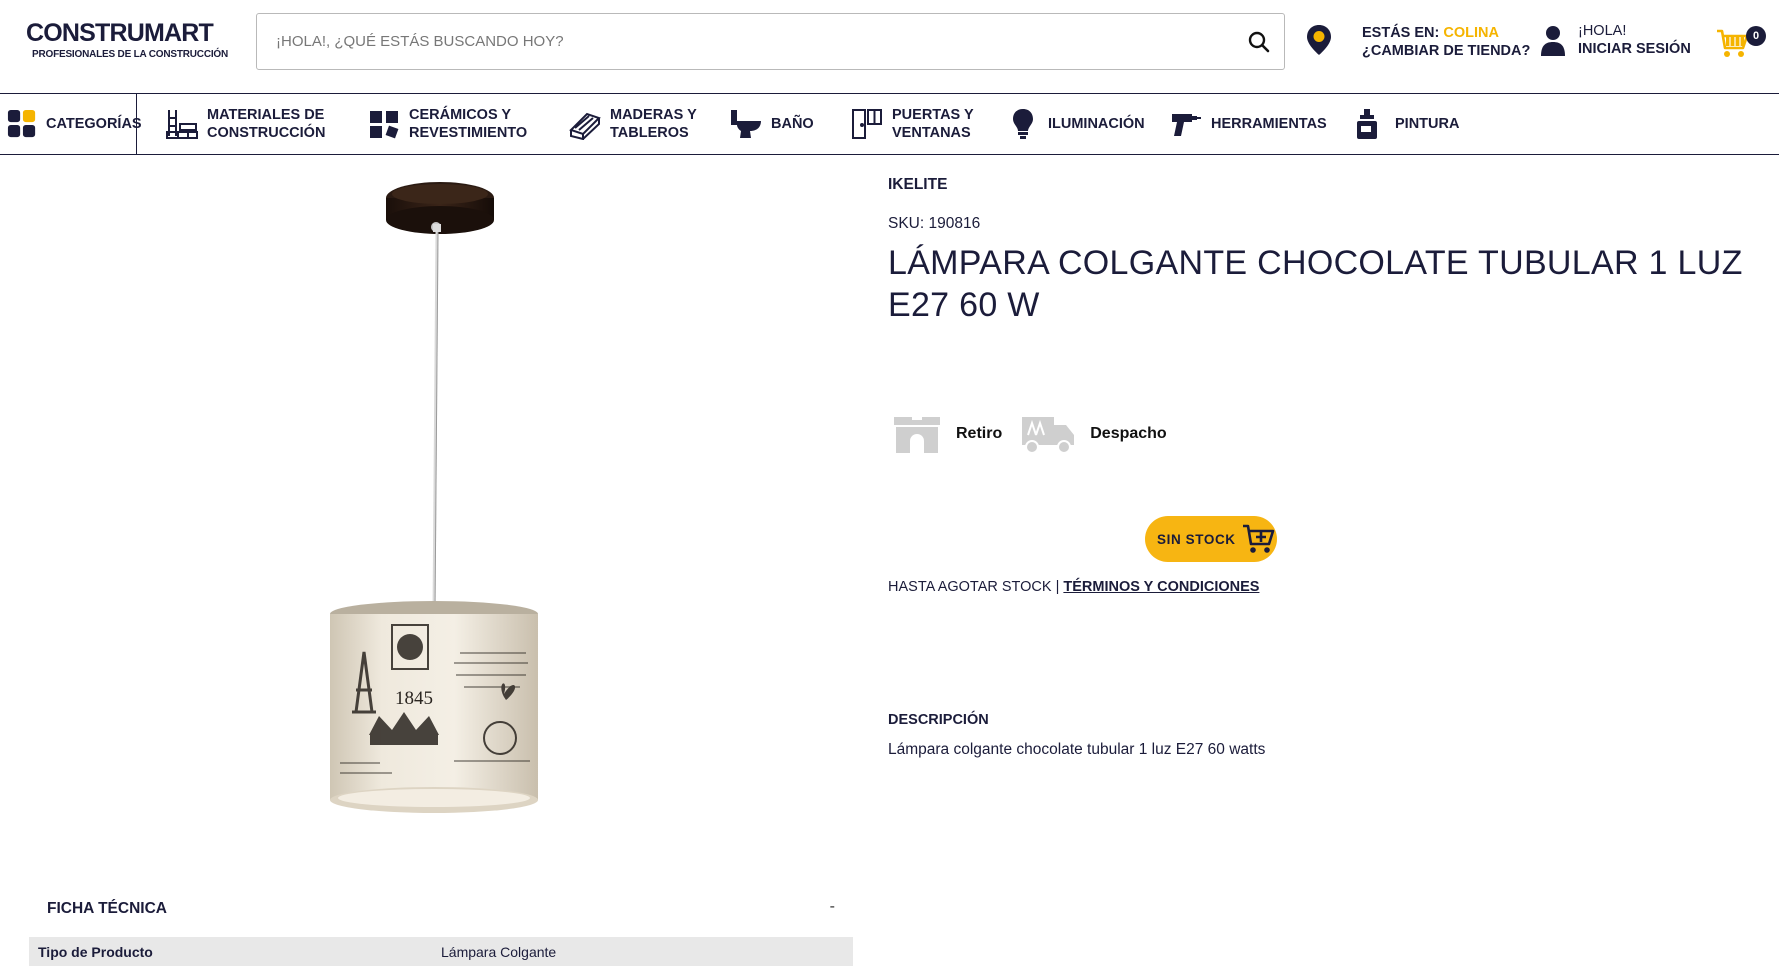  I want to click on out-of-stock-button: SIN STOCK, so click(1211, 539).